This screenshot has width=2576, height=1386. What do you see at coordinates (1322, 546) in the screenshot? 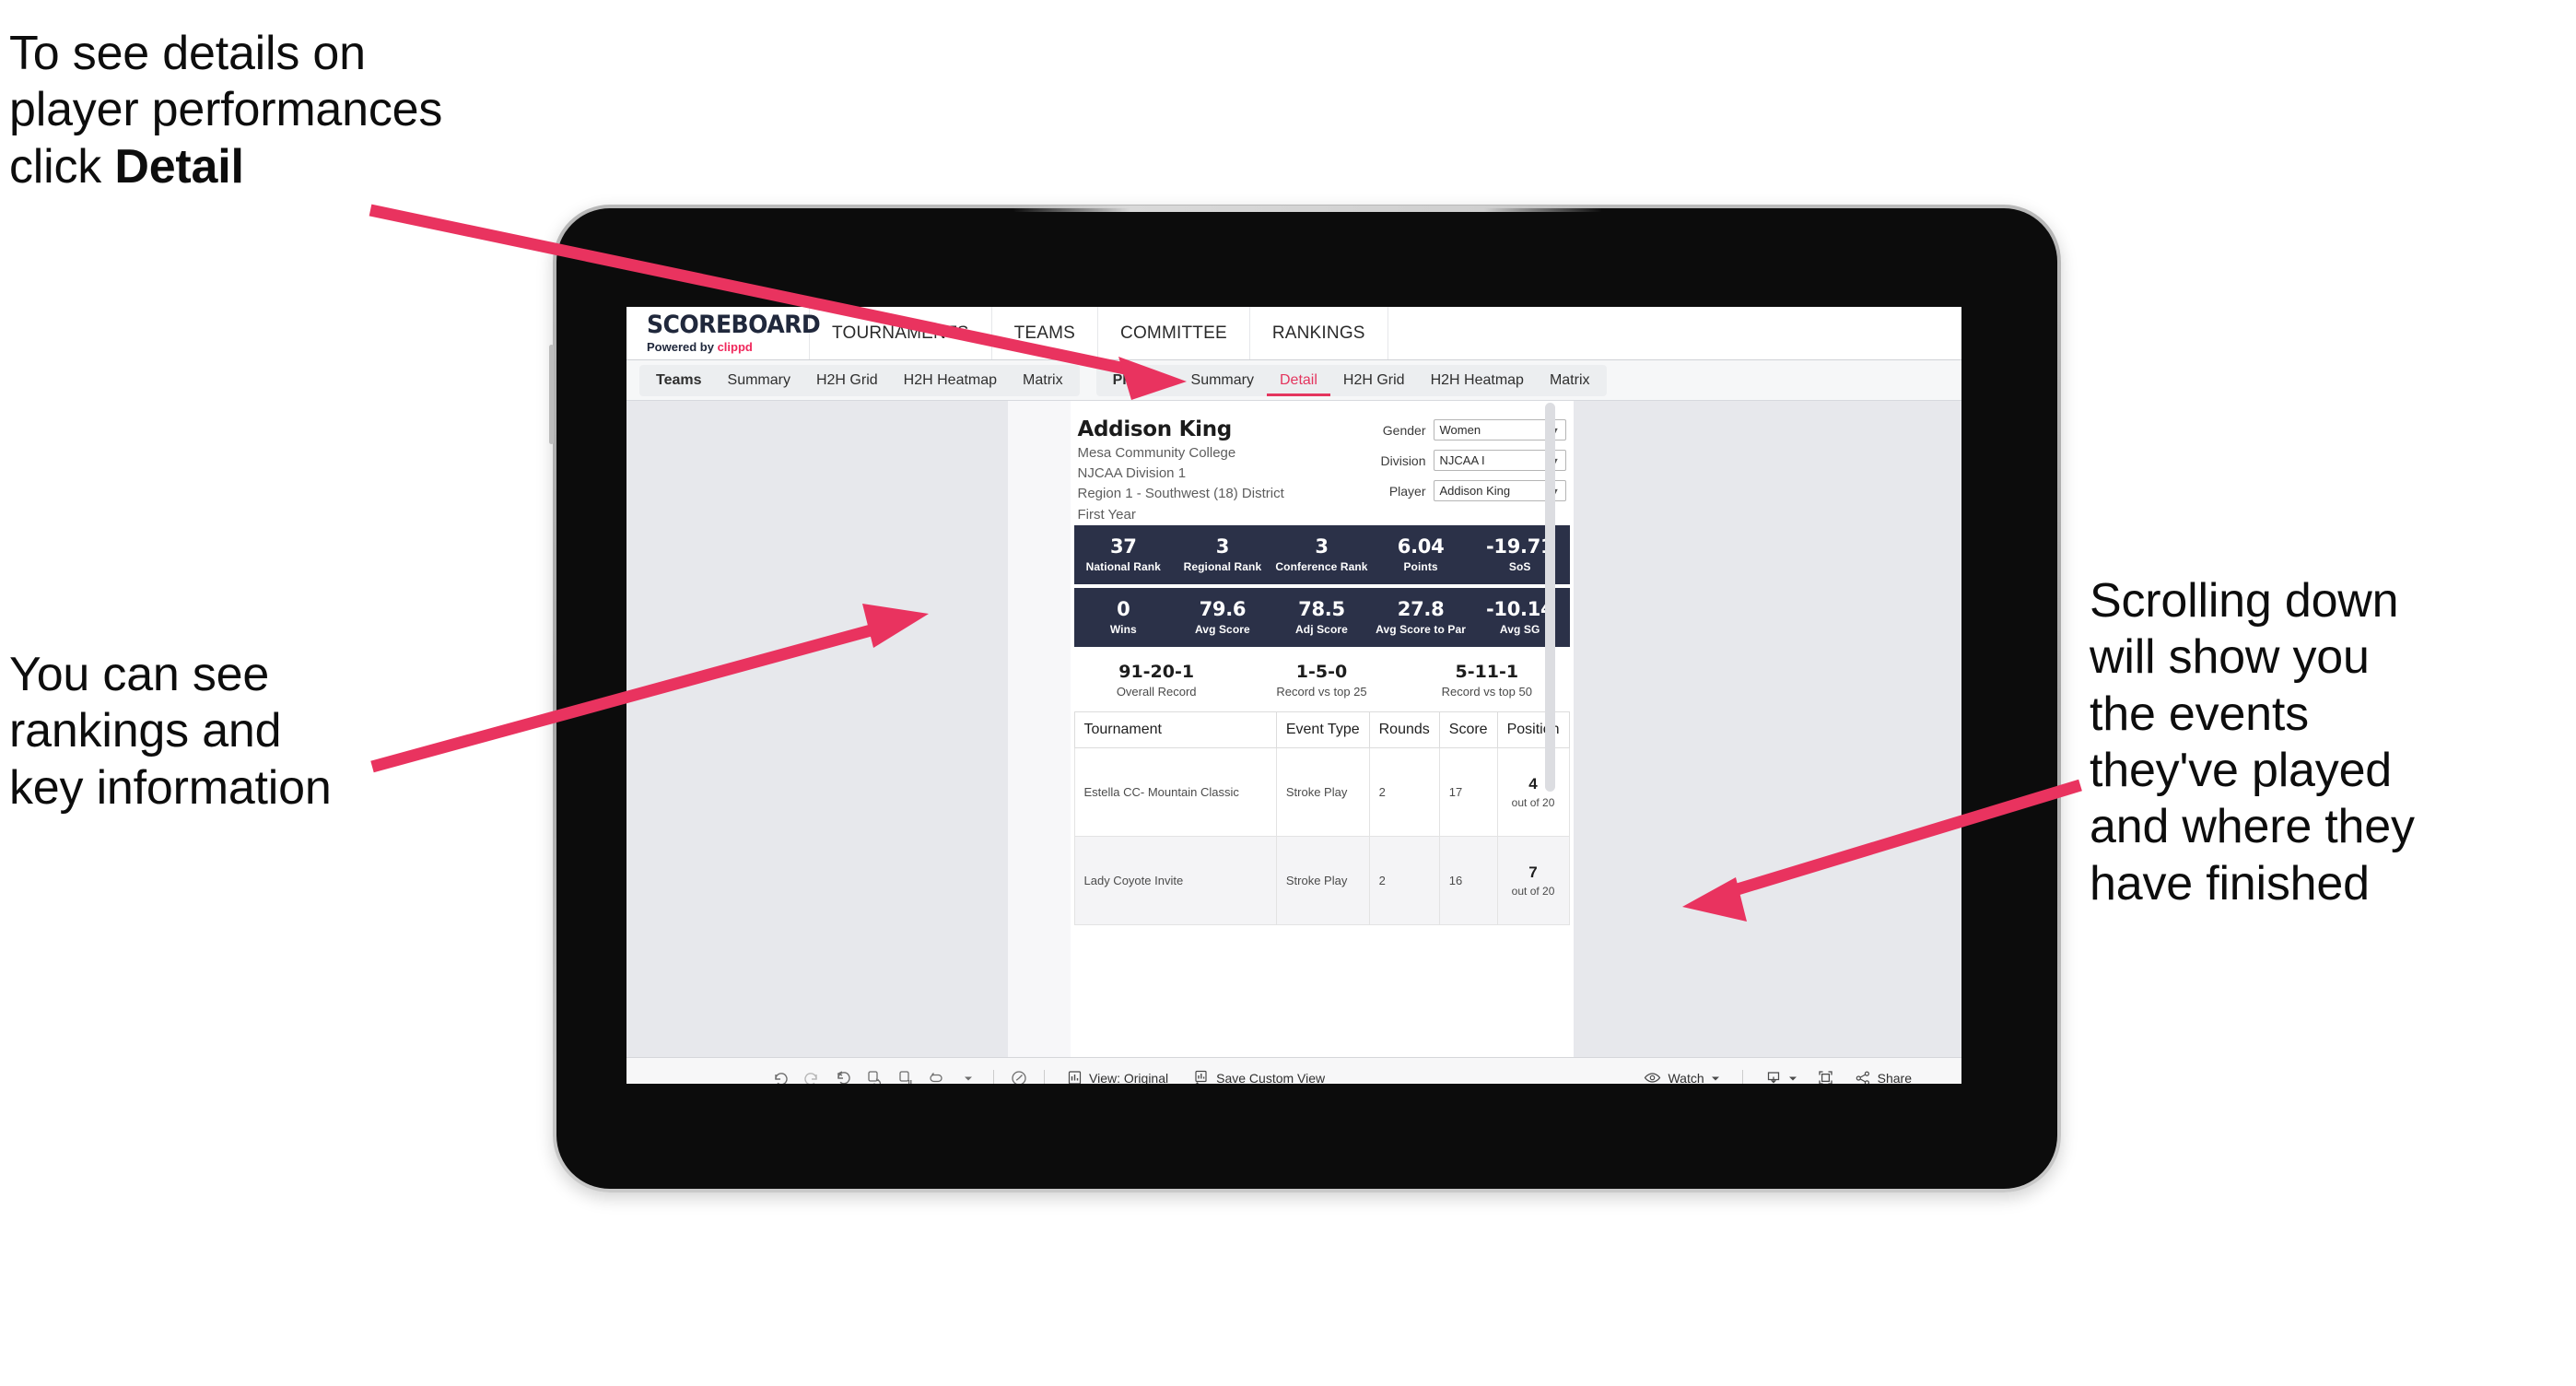
I see `stat-conference-rank-value: 3` at bounding box center [1322, 546].